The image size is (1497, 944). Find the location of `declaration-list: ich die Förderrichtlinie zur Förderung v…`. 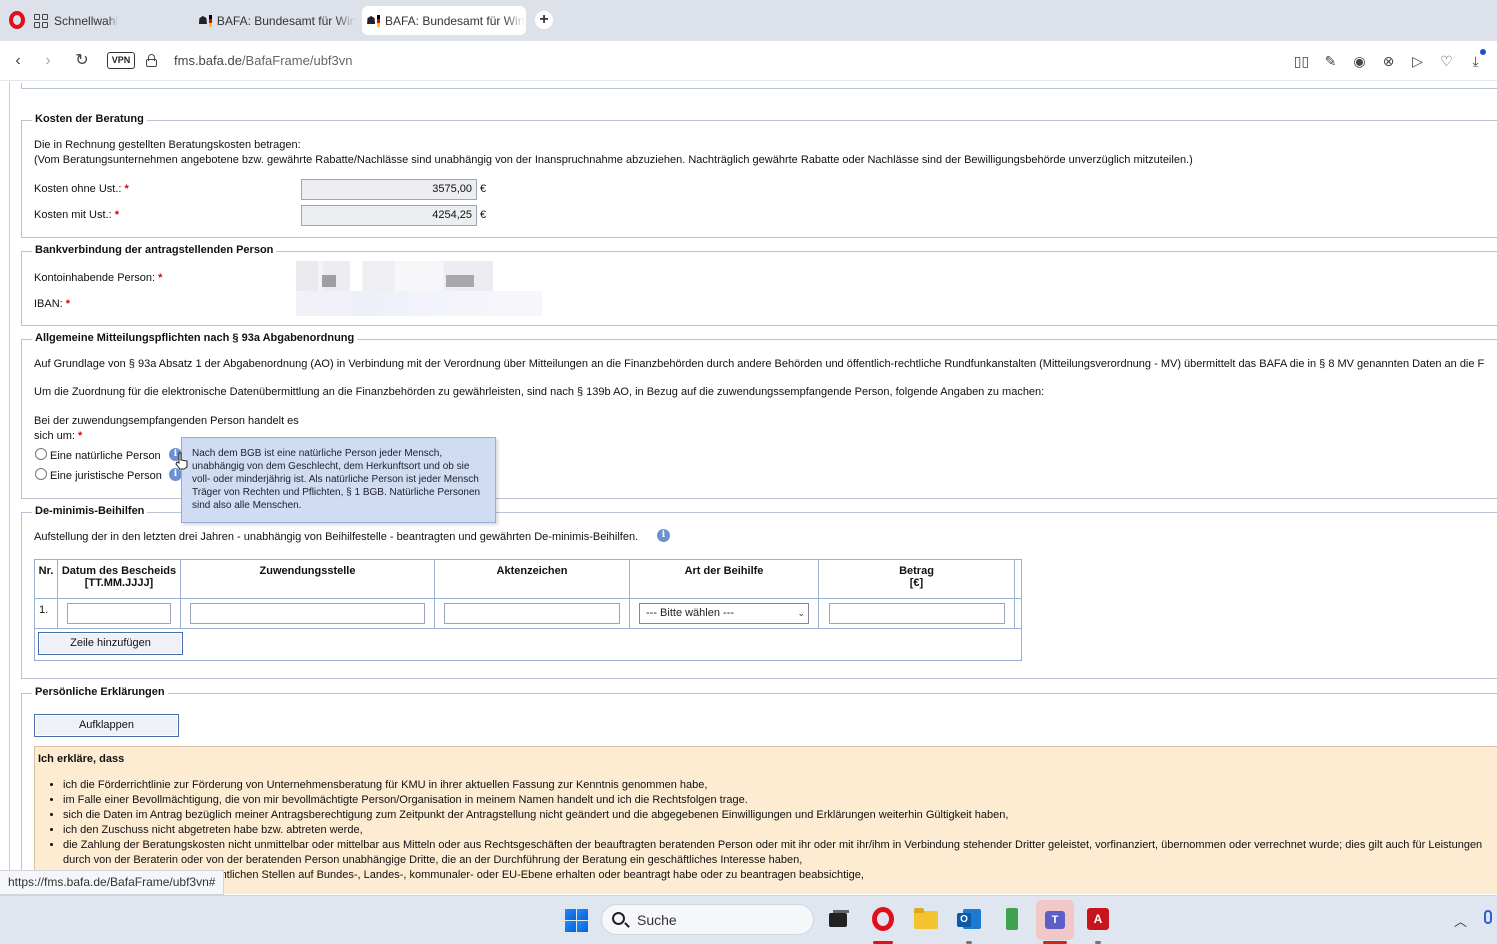

declaration-list: ich die Förderrichtlinie zur Förderung v… is located at coordinates (773, 830).